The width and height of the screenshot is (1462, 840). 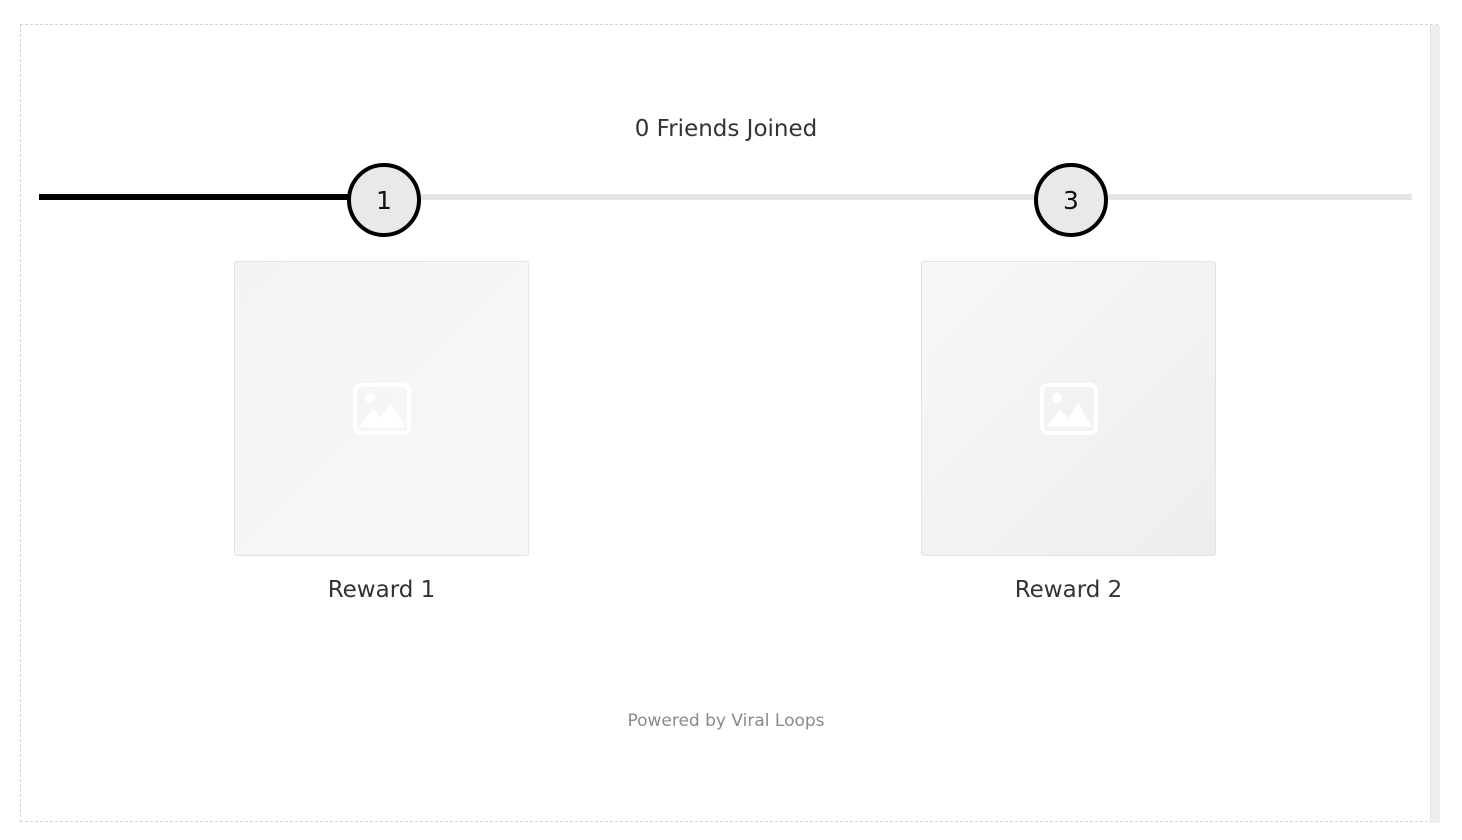 I want to click on reward-1-image, so click(x=381, y=408).